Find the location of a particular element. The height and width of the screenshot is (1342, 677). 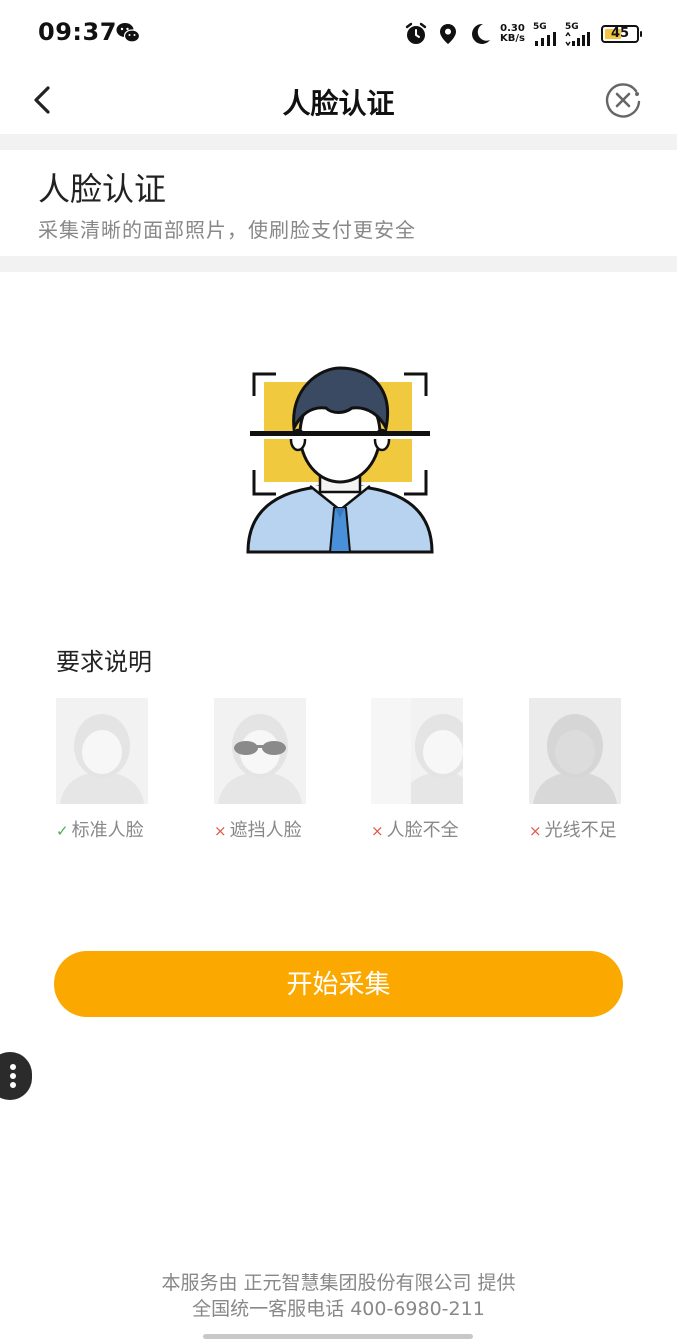

sunglasses-face-icon is located at coordinates (260, 751).